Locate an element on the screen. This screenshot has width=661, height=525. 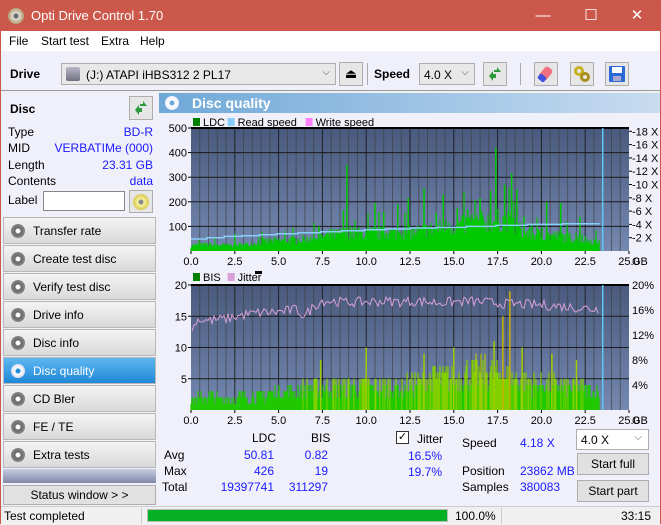
stats-col-ldc: LDC is located at coordinates (264, 438).